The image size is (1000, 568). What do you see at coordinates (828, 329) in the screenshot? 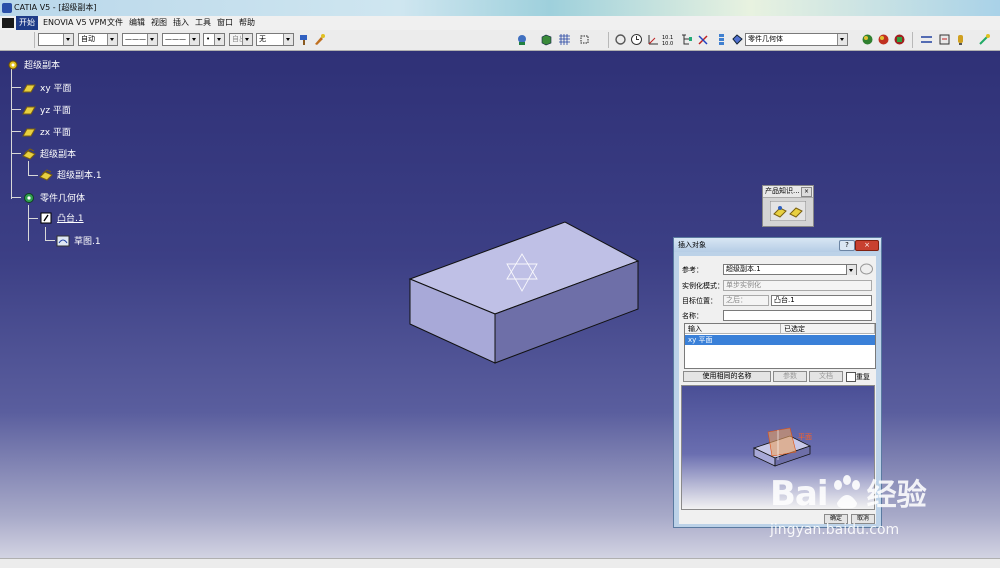
I see `col-selected-header: 已选定` at bounding box center [828, 329].